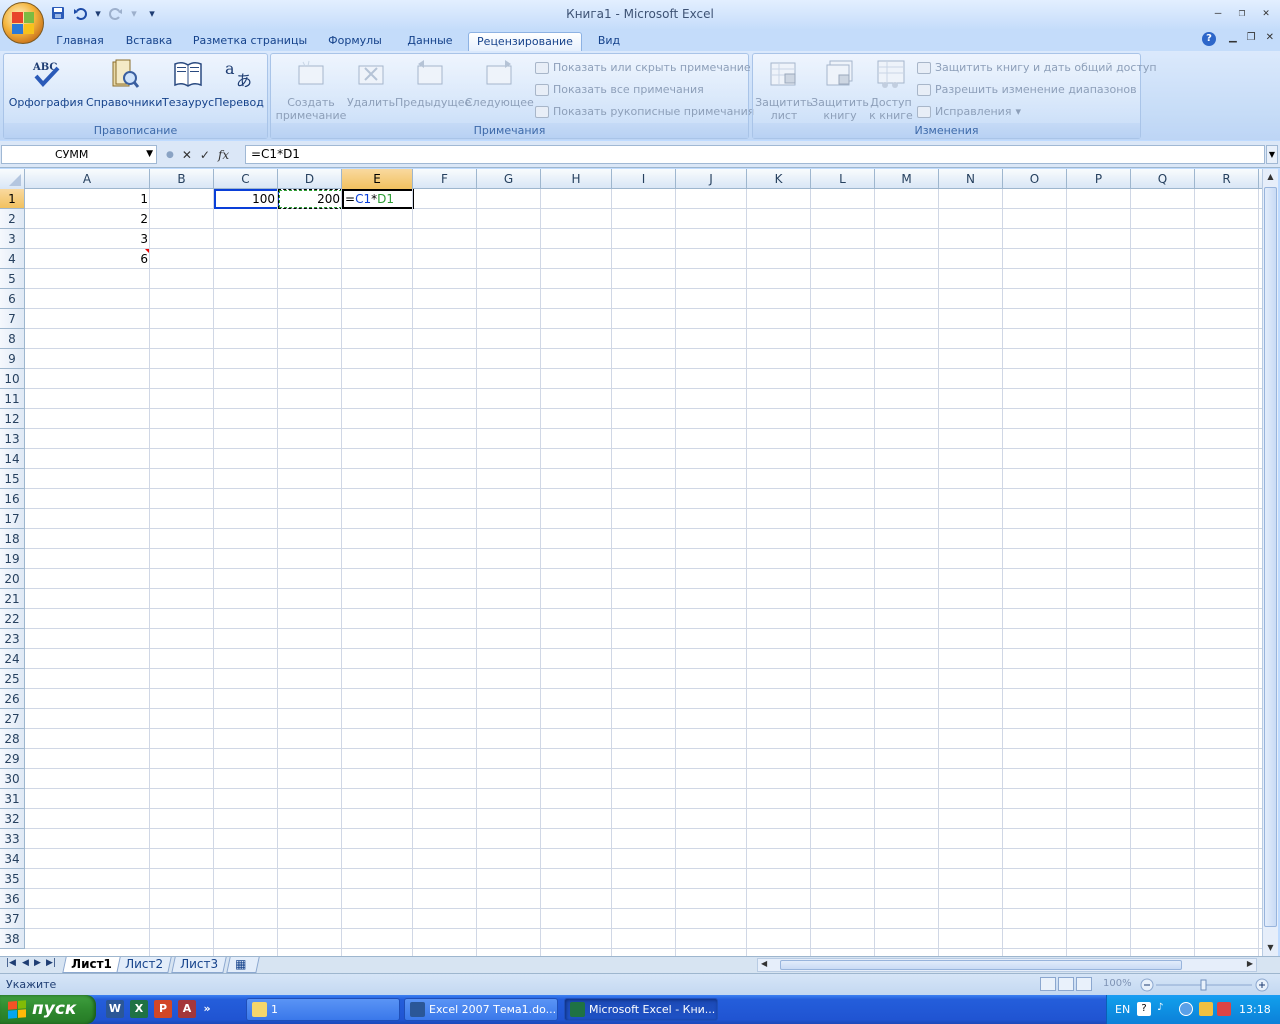 The image size is (1280, 1024). What do you see at coordinates (12, 319) in the screenshot?
I see `row-header-7: 7` at bounding box center [12, 319].